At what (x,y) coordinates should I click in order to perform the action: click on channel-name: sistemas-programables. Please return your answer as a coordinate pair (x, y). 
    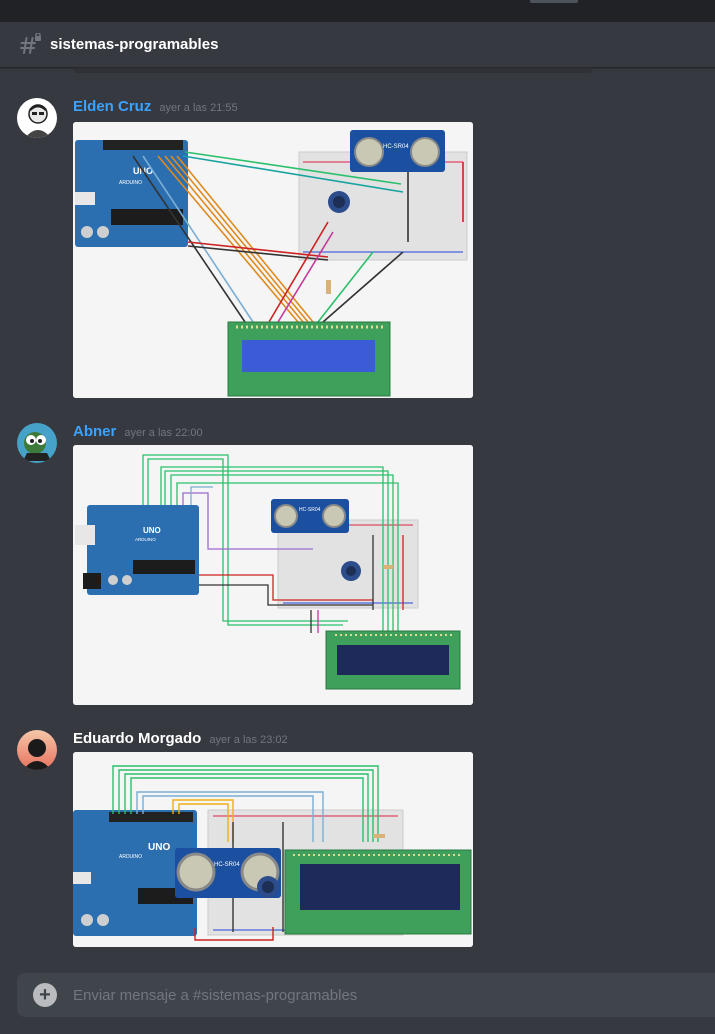
    Looking at the image, I should click on (134, 44).